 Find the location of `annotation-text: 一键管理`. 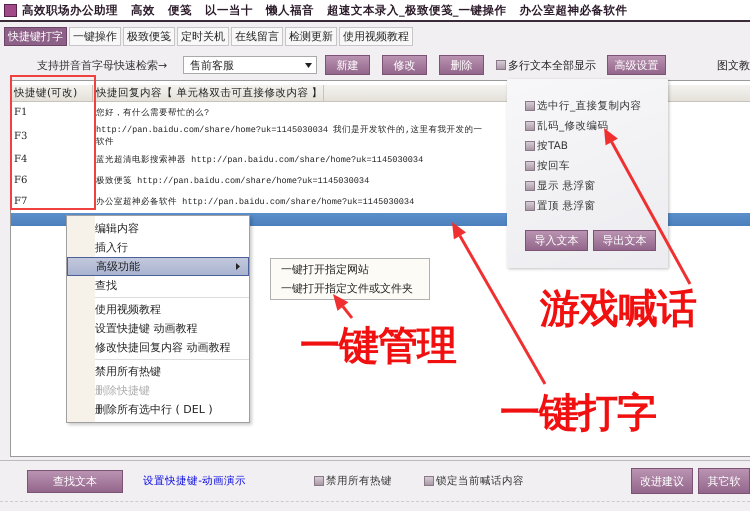

annotation-text: 一键管理 is located at coordinates (378, 346).